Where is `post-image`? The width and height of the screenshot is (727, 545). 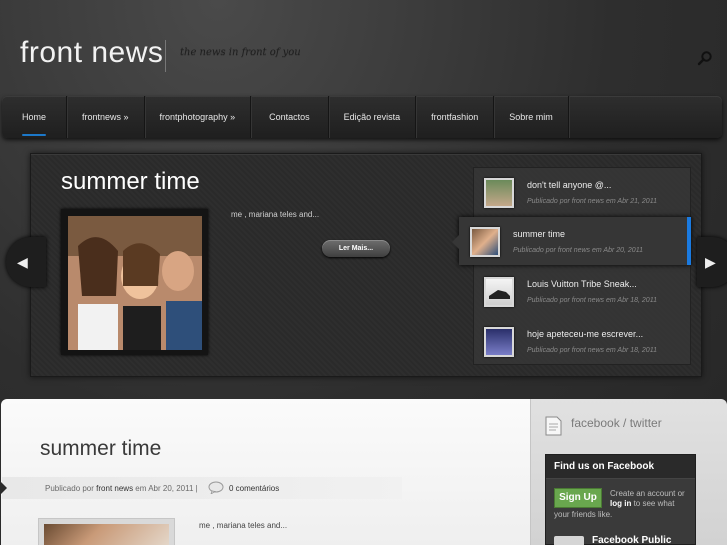 post-image is located at coordinates (106, 534).